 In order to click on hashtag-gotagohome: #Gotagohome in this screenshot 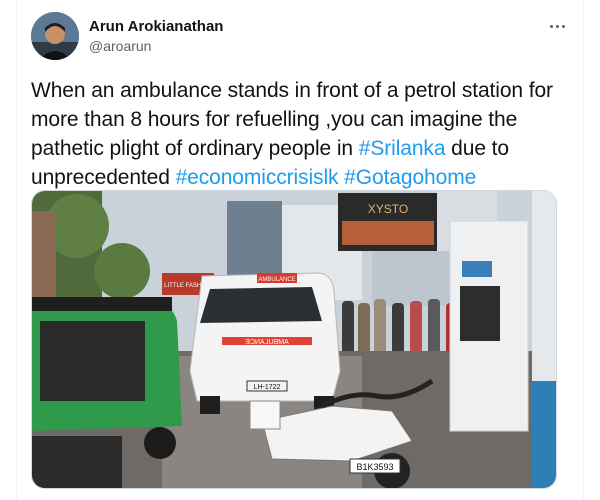, I will do `click(410, 177)`.